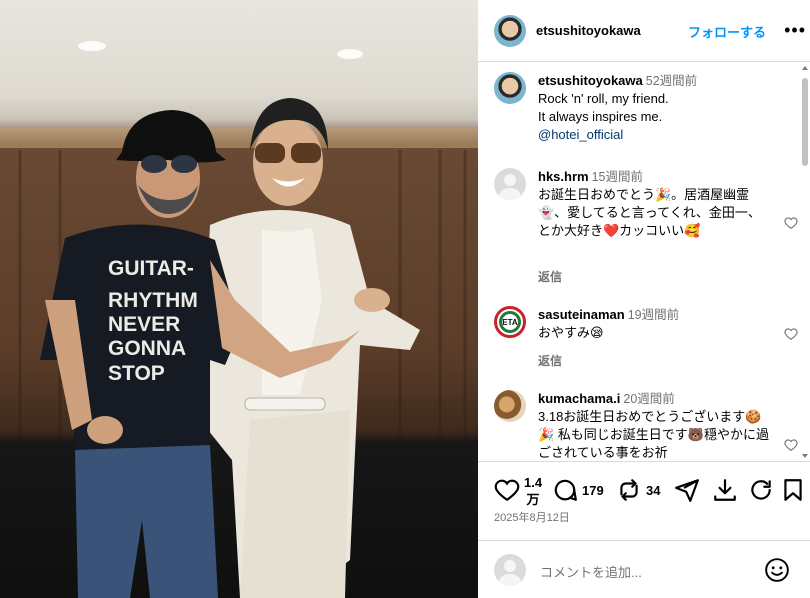 The height and width of the screenshot is (598, 810). I want to click on heart-icon, so click(507, 490).